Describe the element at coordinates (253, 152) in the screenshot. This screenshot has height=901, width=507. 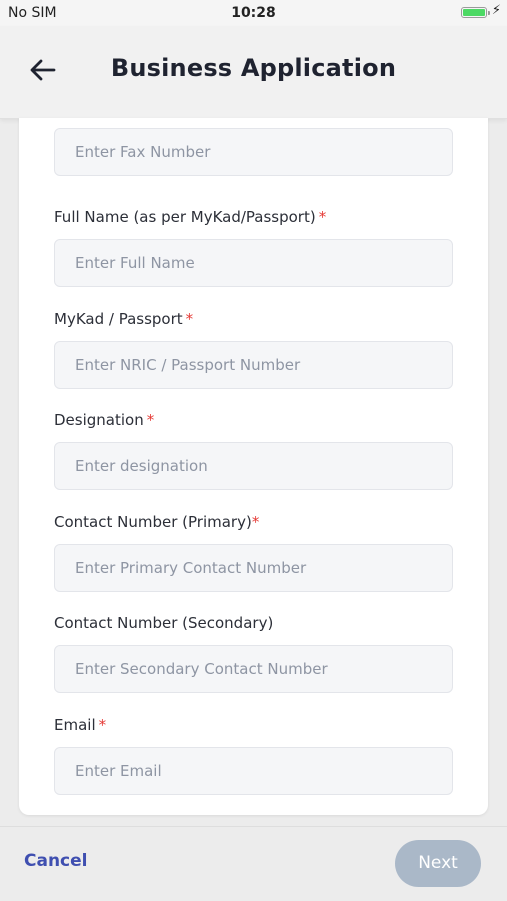
I see `fax-number-input` at that location.